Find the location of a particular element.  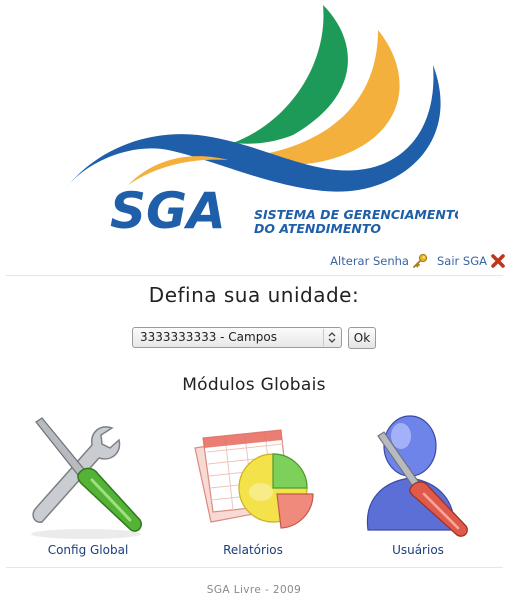

modules-heading: Módulos Globais is located at coordinates (254, 385).